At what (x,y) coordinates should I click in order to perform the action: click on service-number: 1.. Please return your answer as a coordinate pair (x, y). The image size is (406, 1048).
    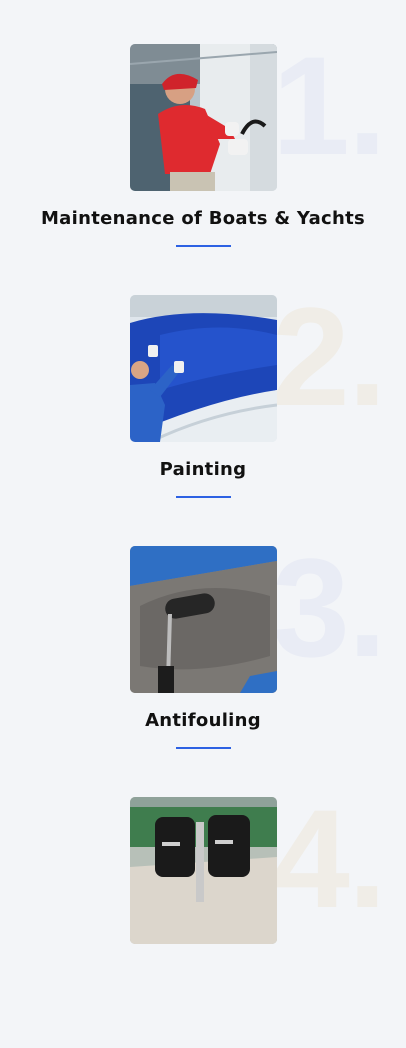
    Looking at the image, I should click on (329, 105).